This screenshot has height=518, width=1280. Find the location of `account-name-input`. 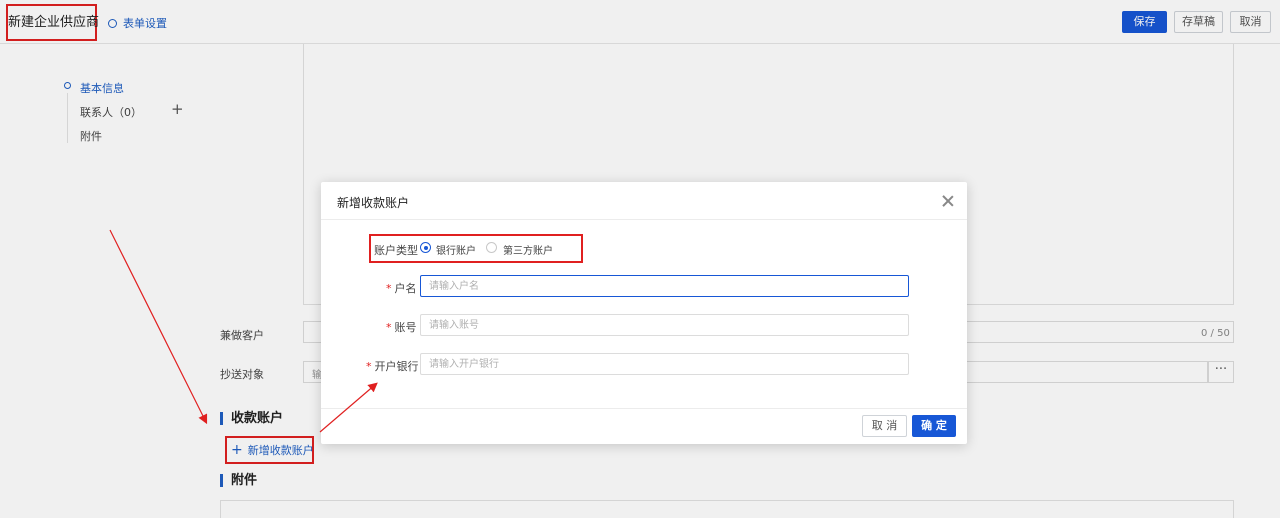

account-name-input is located at coordinates (664, 286).